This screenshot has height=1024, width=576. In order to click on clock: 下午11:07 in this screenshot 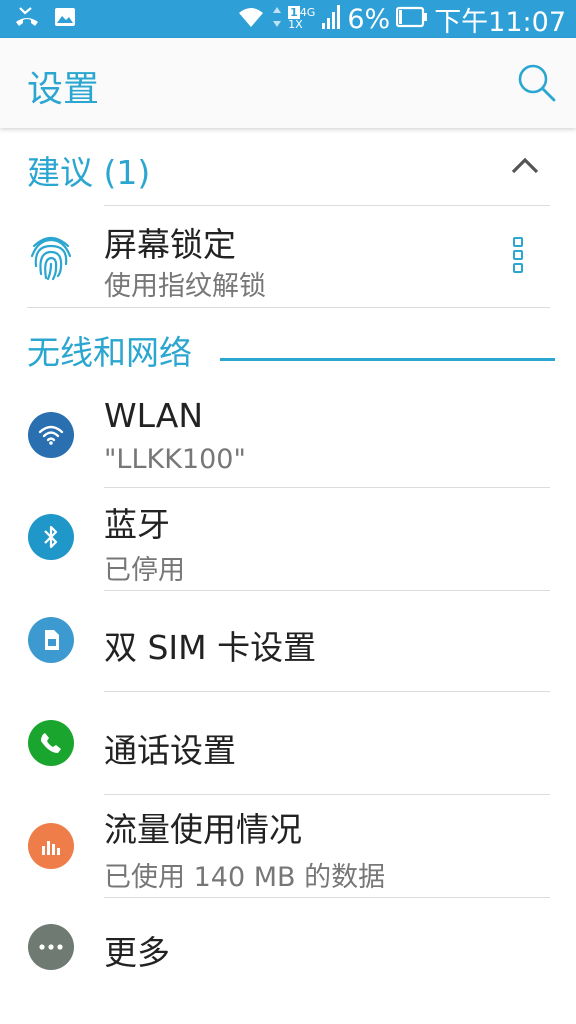, I will do `click(500, 22)`.